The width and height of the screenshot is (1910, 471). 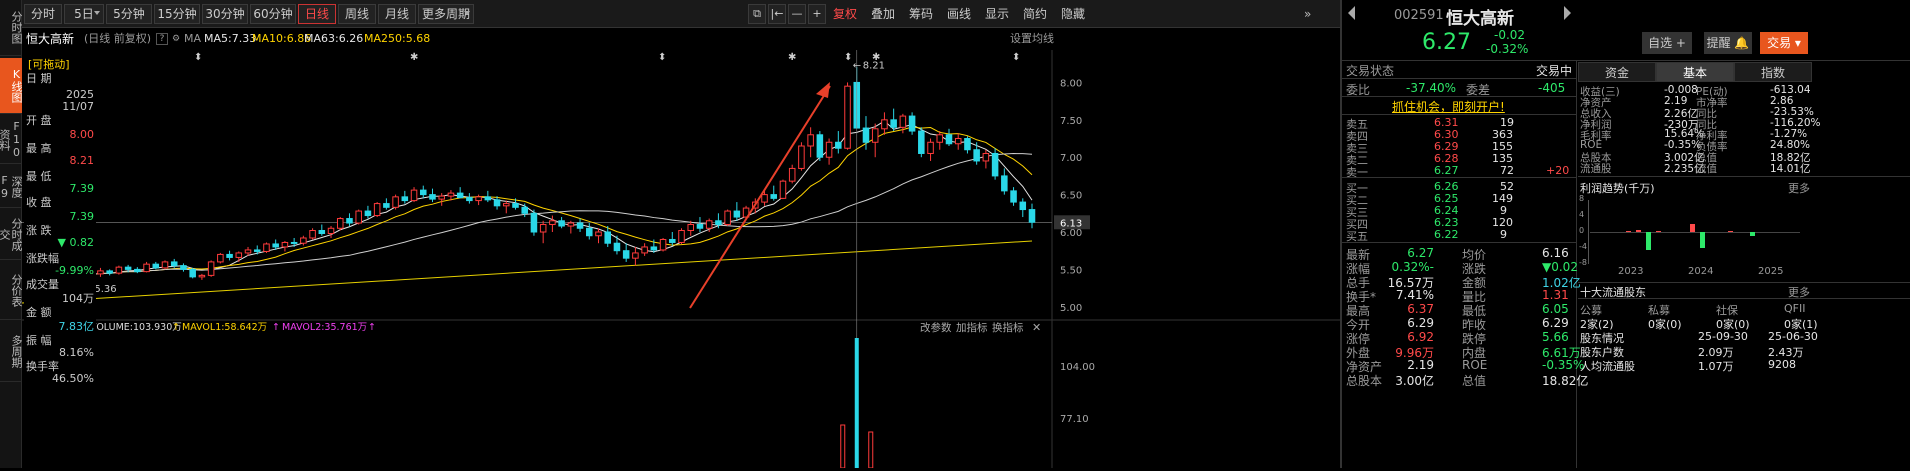 I want to click on period-tab-0: 分时, so click(x=43, y=14).